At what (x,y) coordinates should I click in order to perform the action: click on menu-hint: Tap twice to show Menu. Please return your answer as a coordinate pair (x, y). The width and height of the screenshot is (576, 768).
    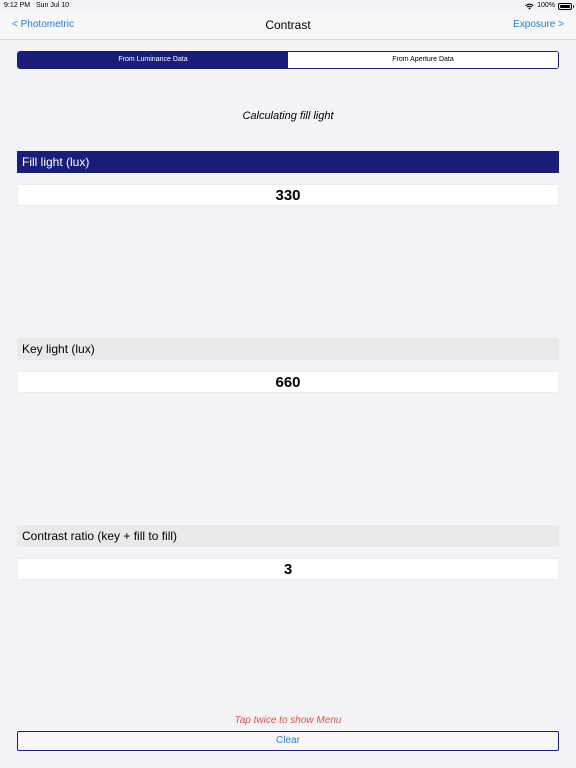
    Looking at the image, I should click on (288, 720).